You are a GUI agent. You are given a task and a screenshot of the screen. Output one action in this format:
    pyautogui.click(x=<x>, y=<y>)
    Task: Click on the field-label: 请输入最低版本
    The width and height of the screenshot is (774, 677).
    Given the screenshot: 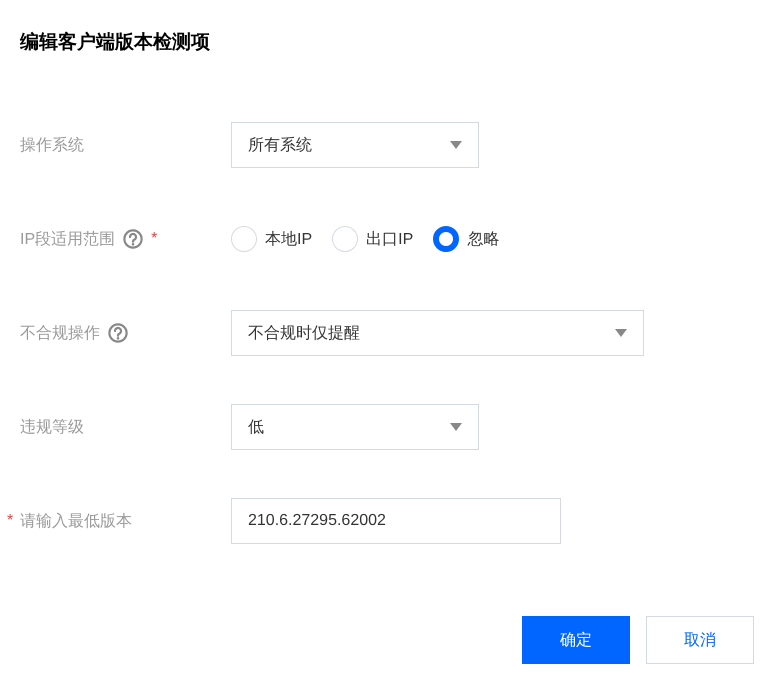 What is the action you would take?
    pyautogui.click(x=76, y=522)
    